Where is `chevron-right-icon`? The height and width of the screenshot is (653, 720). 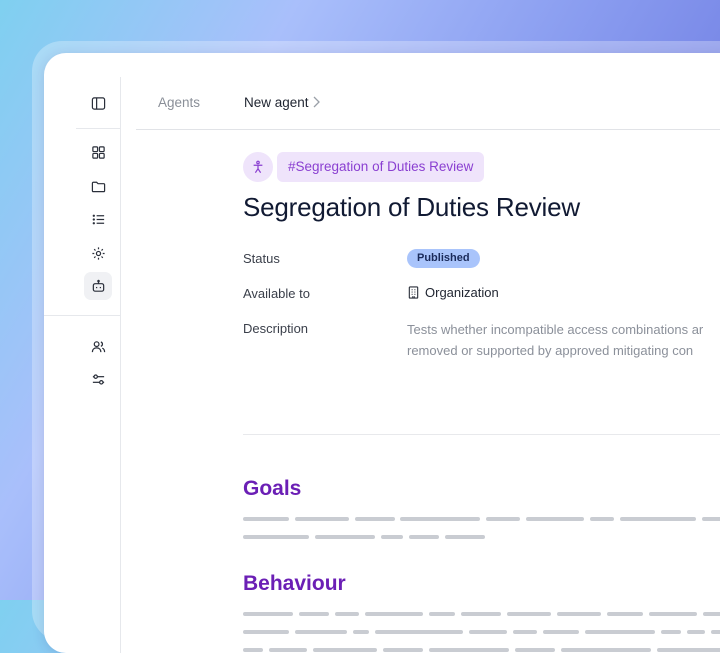 chevron-right-icon is located at coordinates (316, 102).